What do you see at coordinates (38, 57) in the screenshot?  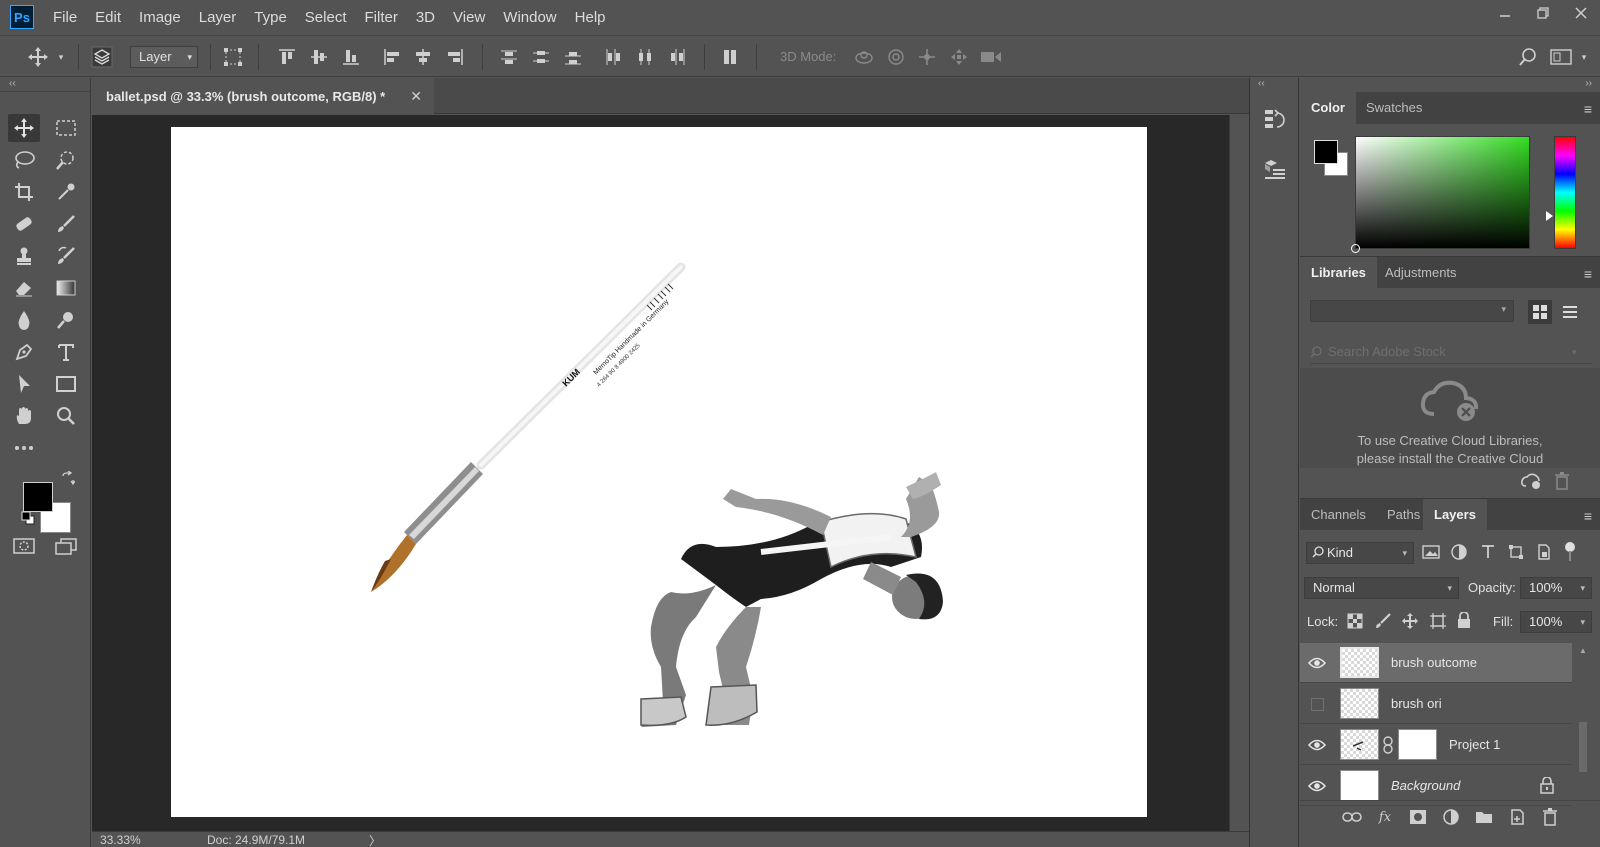 I see `move-tool-preset-icon` at bounding box center [38, 57].